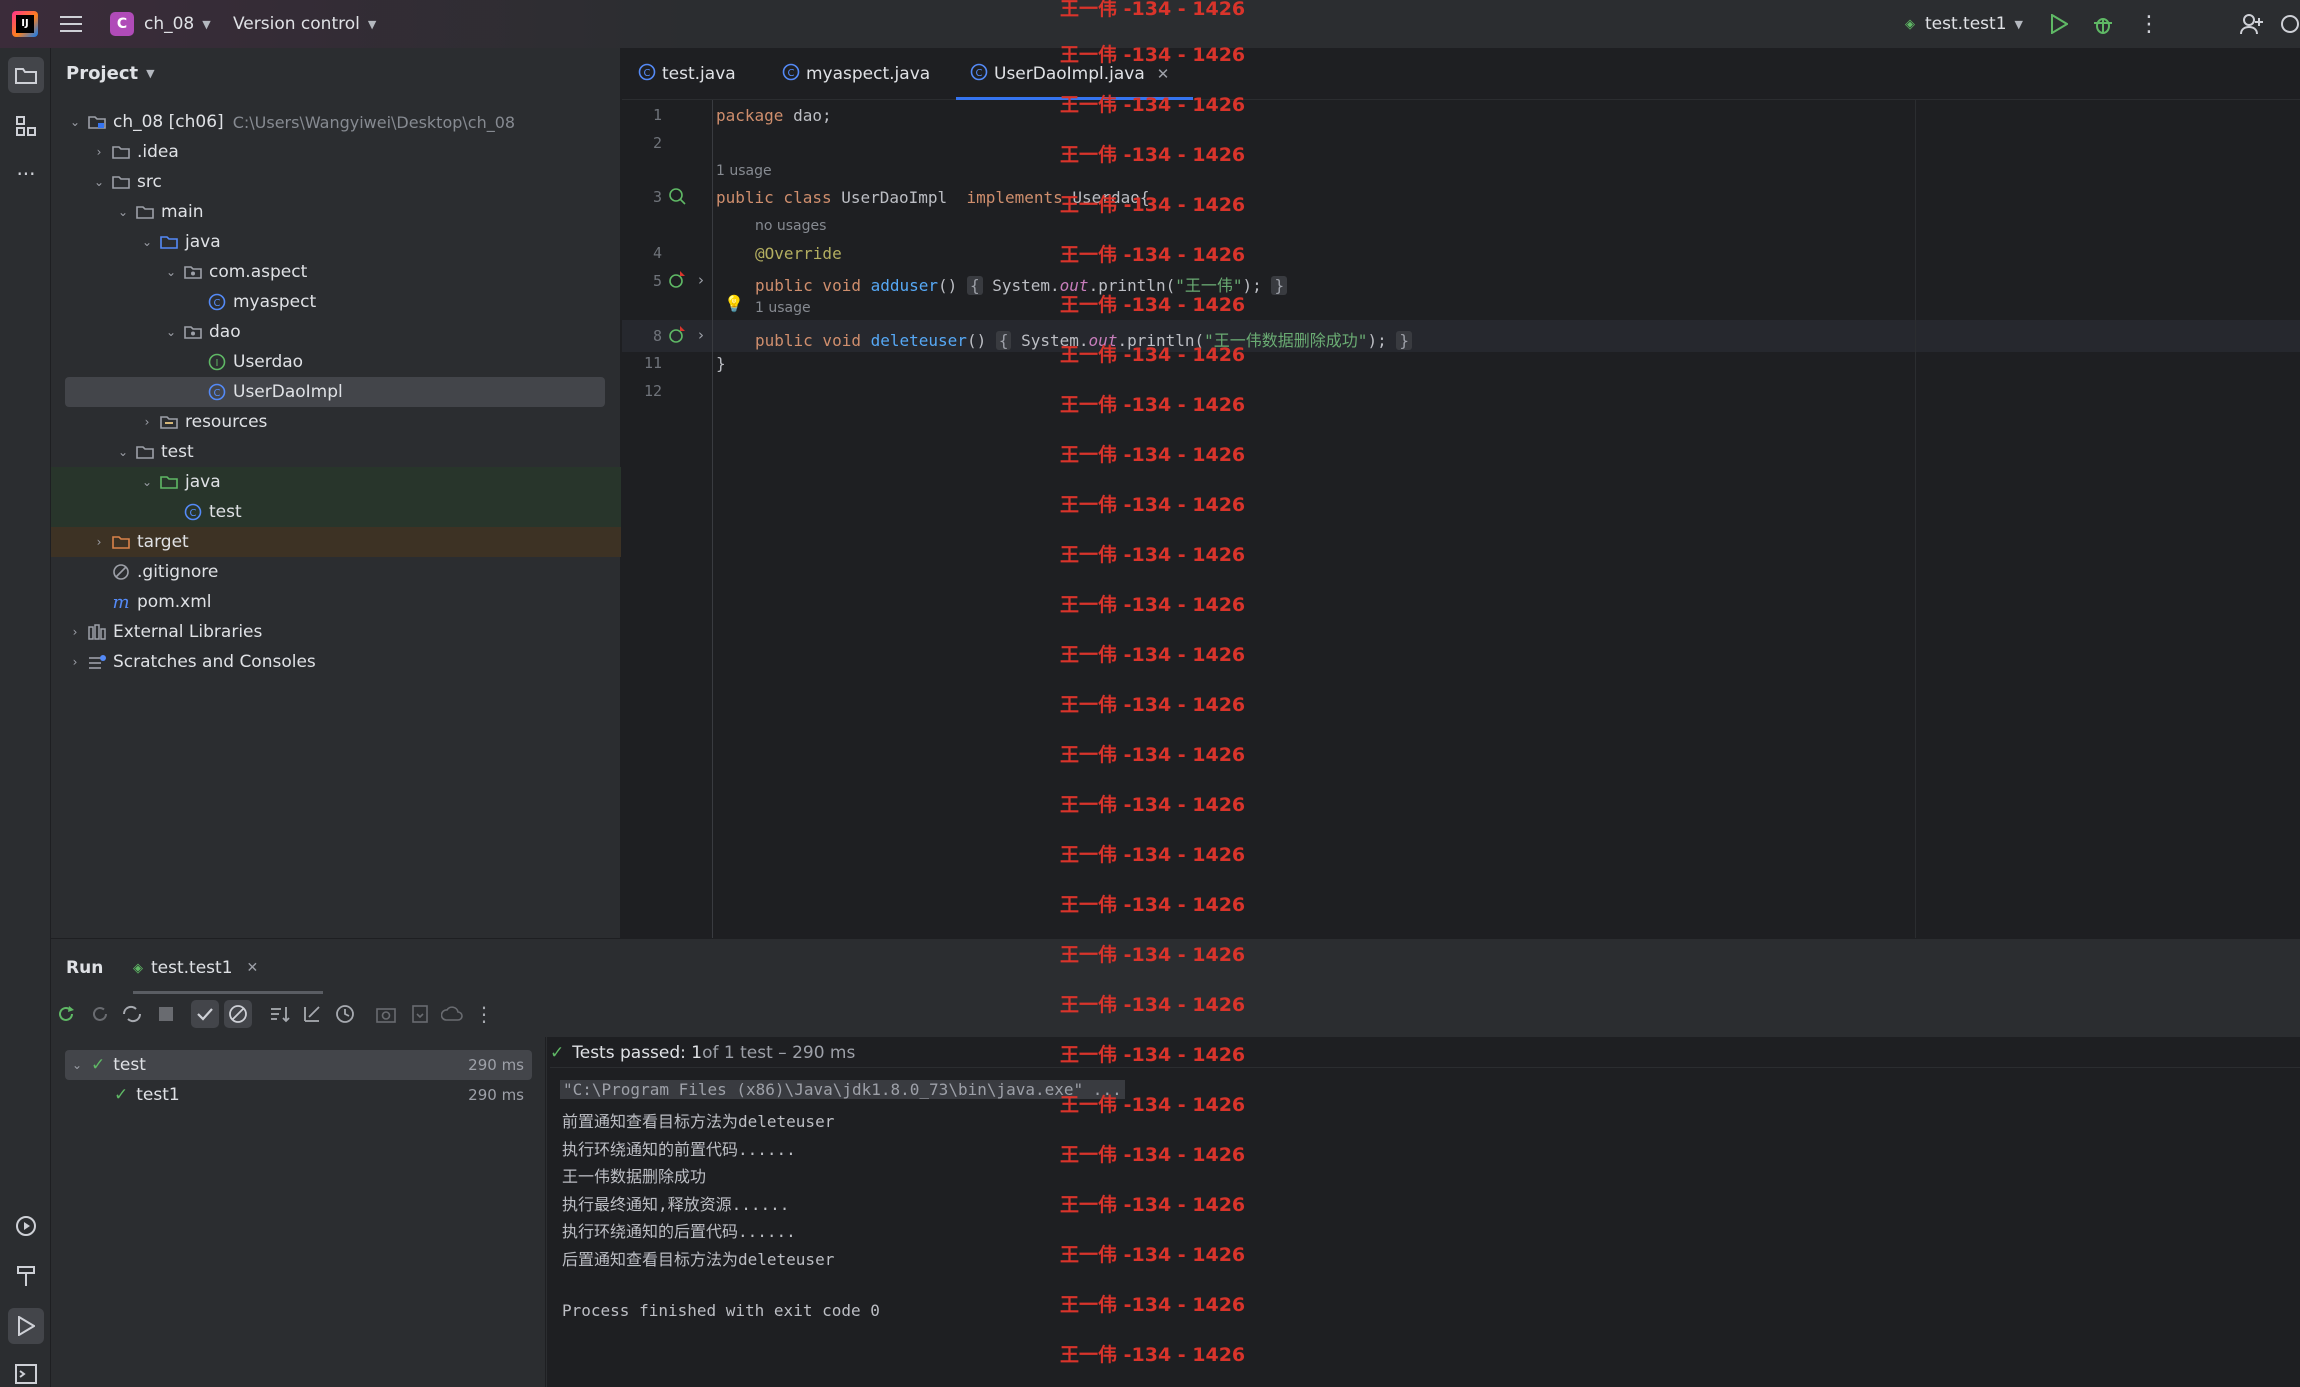 The width and height of the screenshot is (2300, 1387). What do you see at coordinates (1425, 1053) in the screenshot?
I see `test-status-bar: ✓ Tests passed: 1 of 1 test – 290 ms` at bounding box center [1425, 1053].